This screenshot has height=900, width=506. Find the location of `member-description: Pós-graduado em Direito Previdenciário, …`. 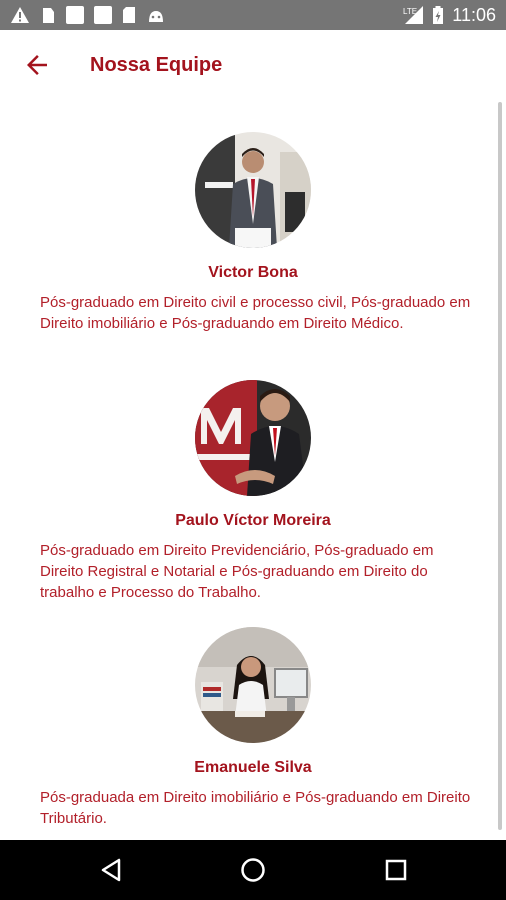

member-description: Pós-graduado em Direito Previdenciário, … is located at coordinates (237, 571).